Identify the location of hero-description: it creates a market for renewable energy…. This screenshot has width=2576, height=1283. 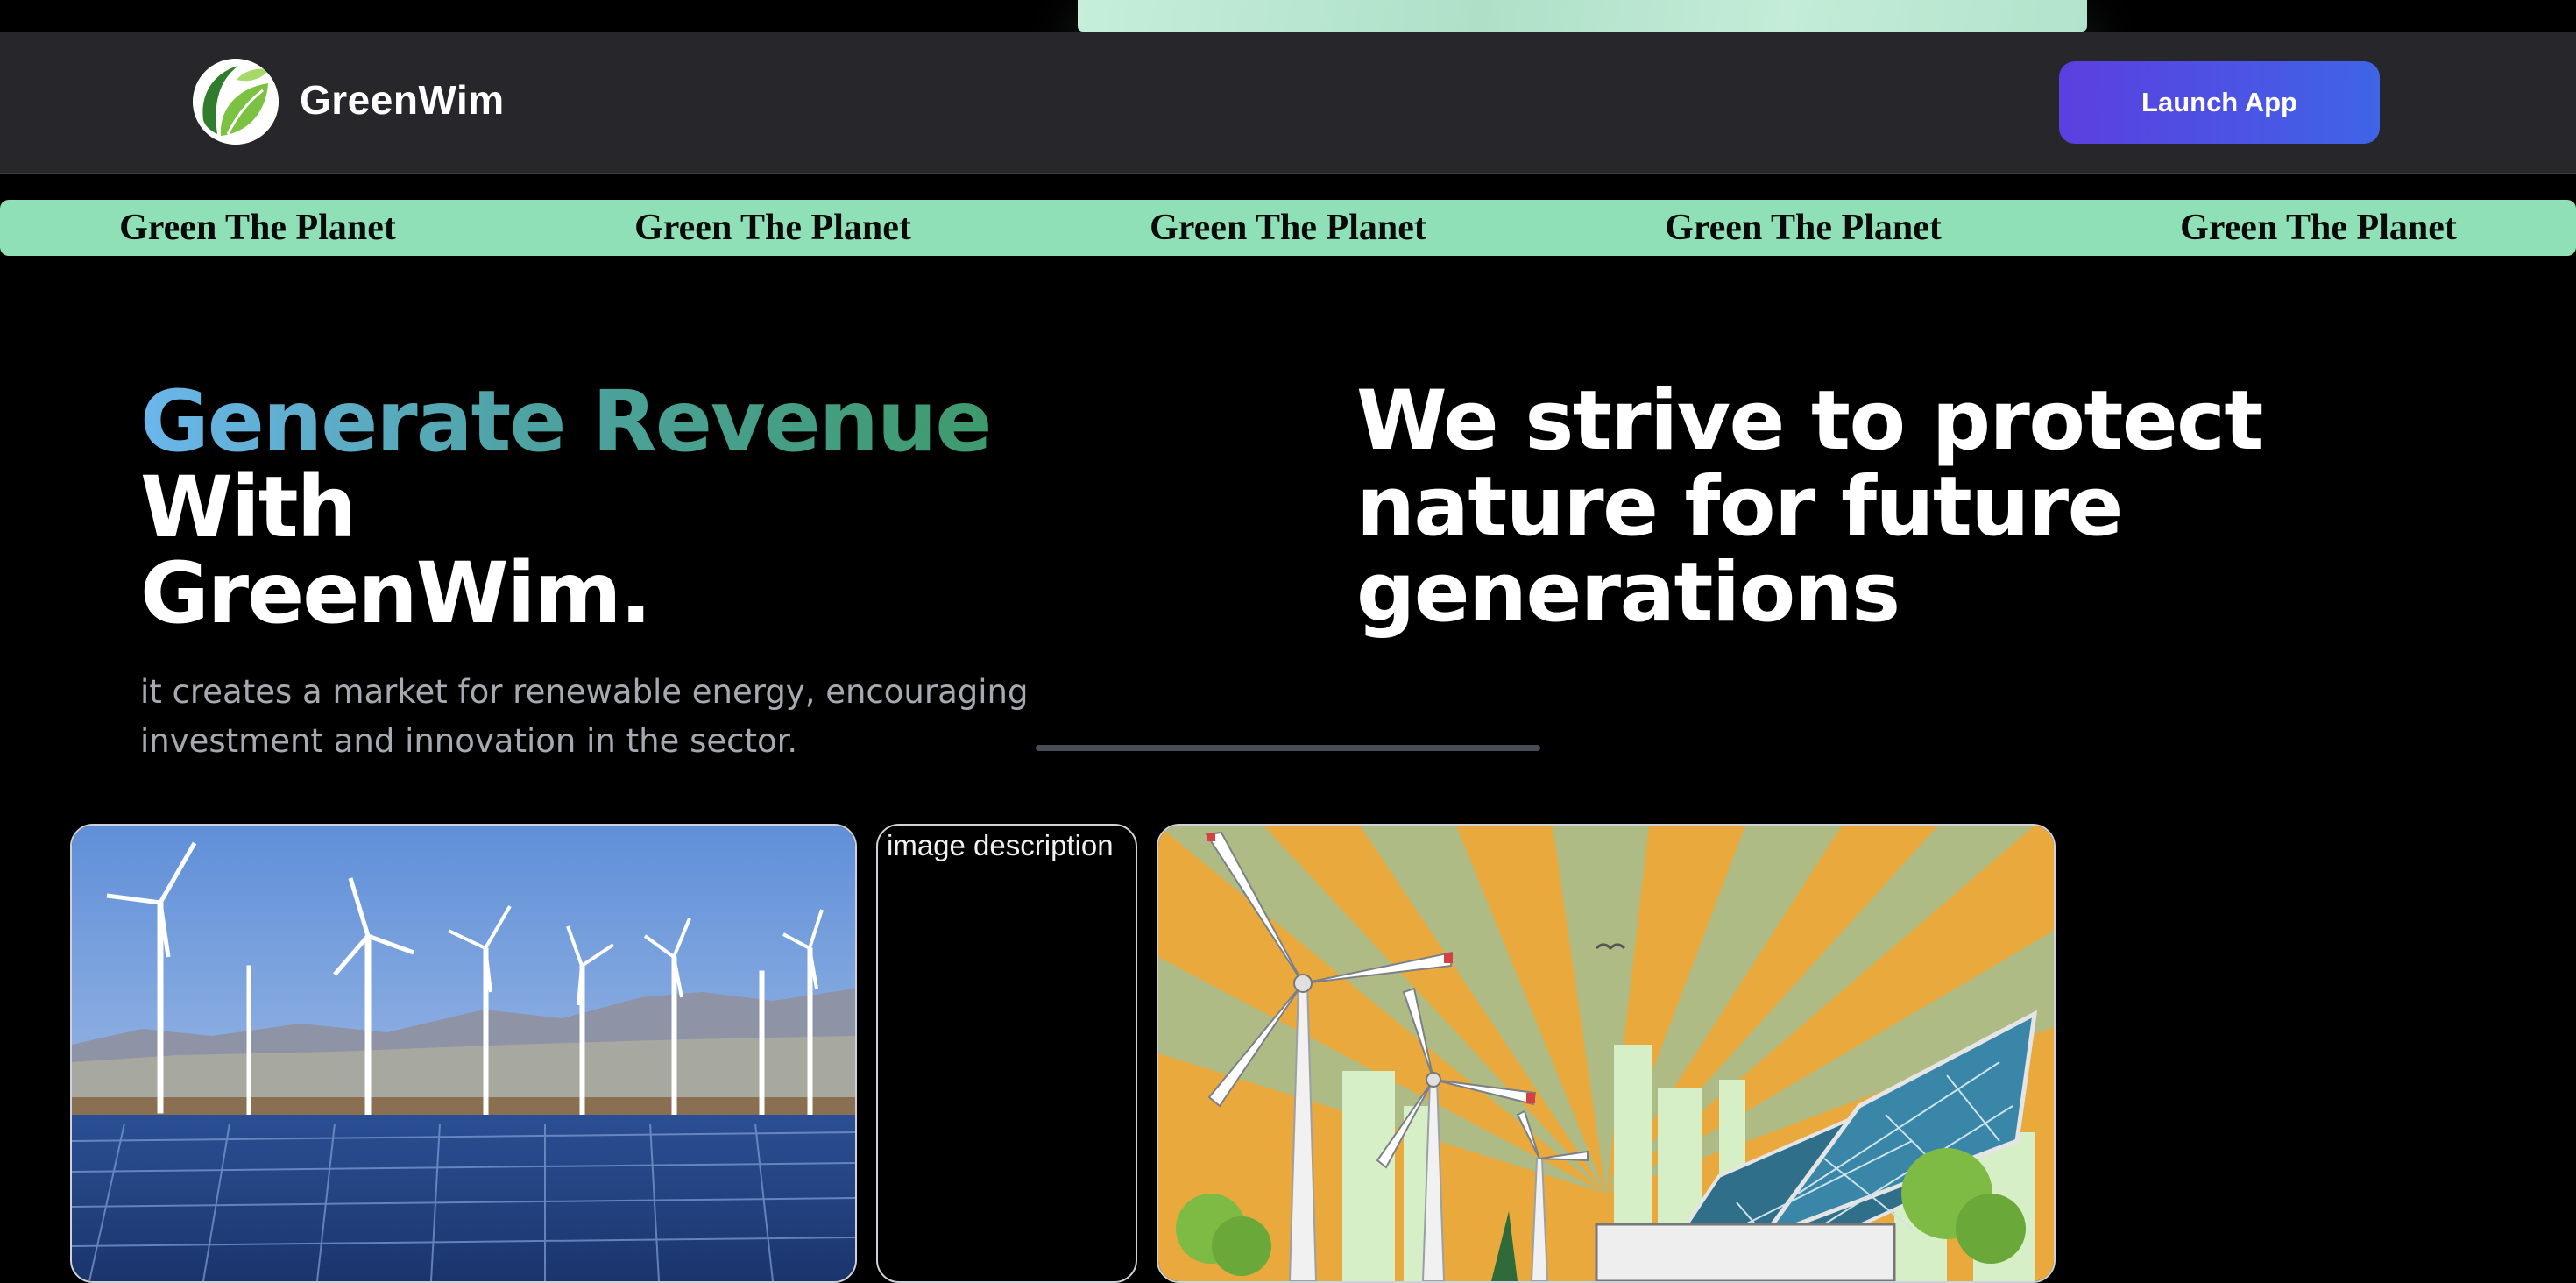
(584, 716).